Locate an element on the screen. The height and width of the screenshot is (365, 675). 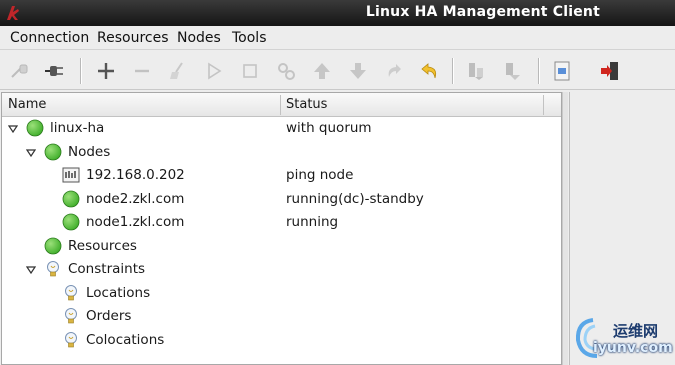
connect-button is located at coordinates (54, 71).